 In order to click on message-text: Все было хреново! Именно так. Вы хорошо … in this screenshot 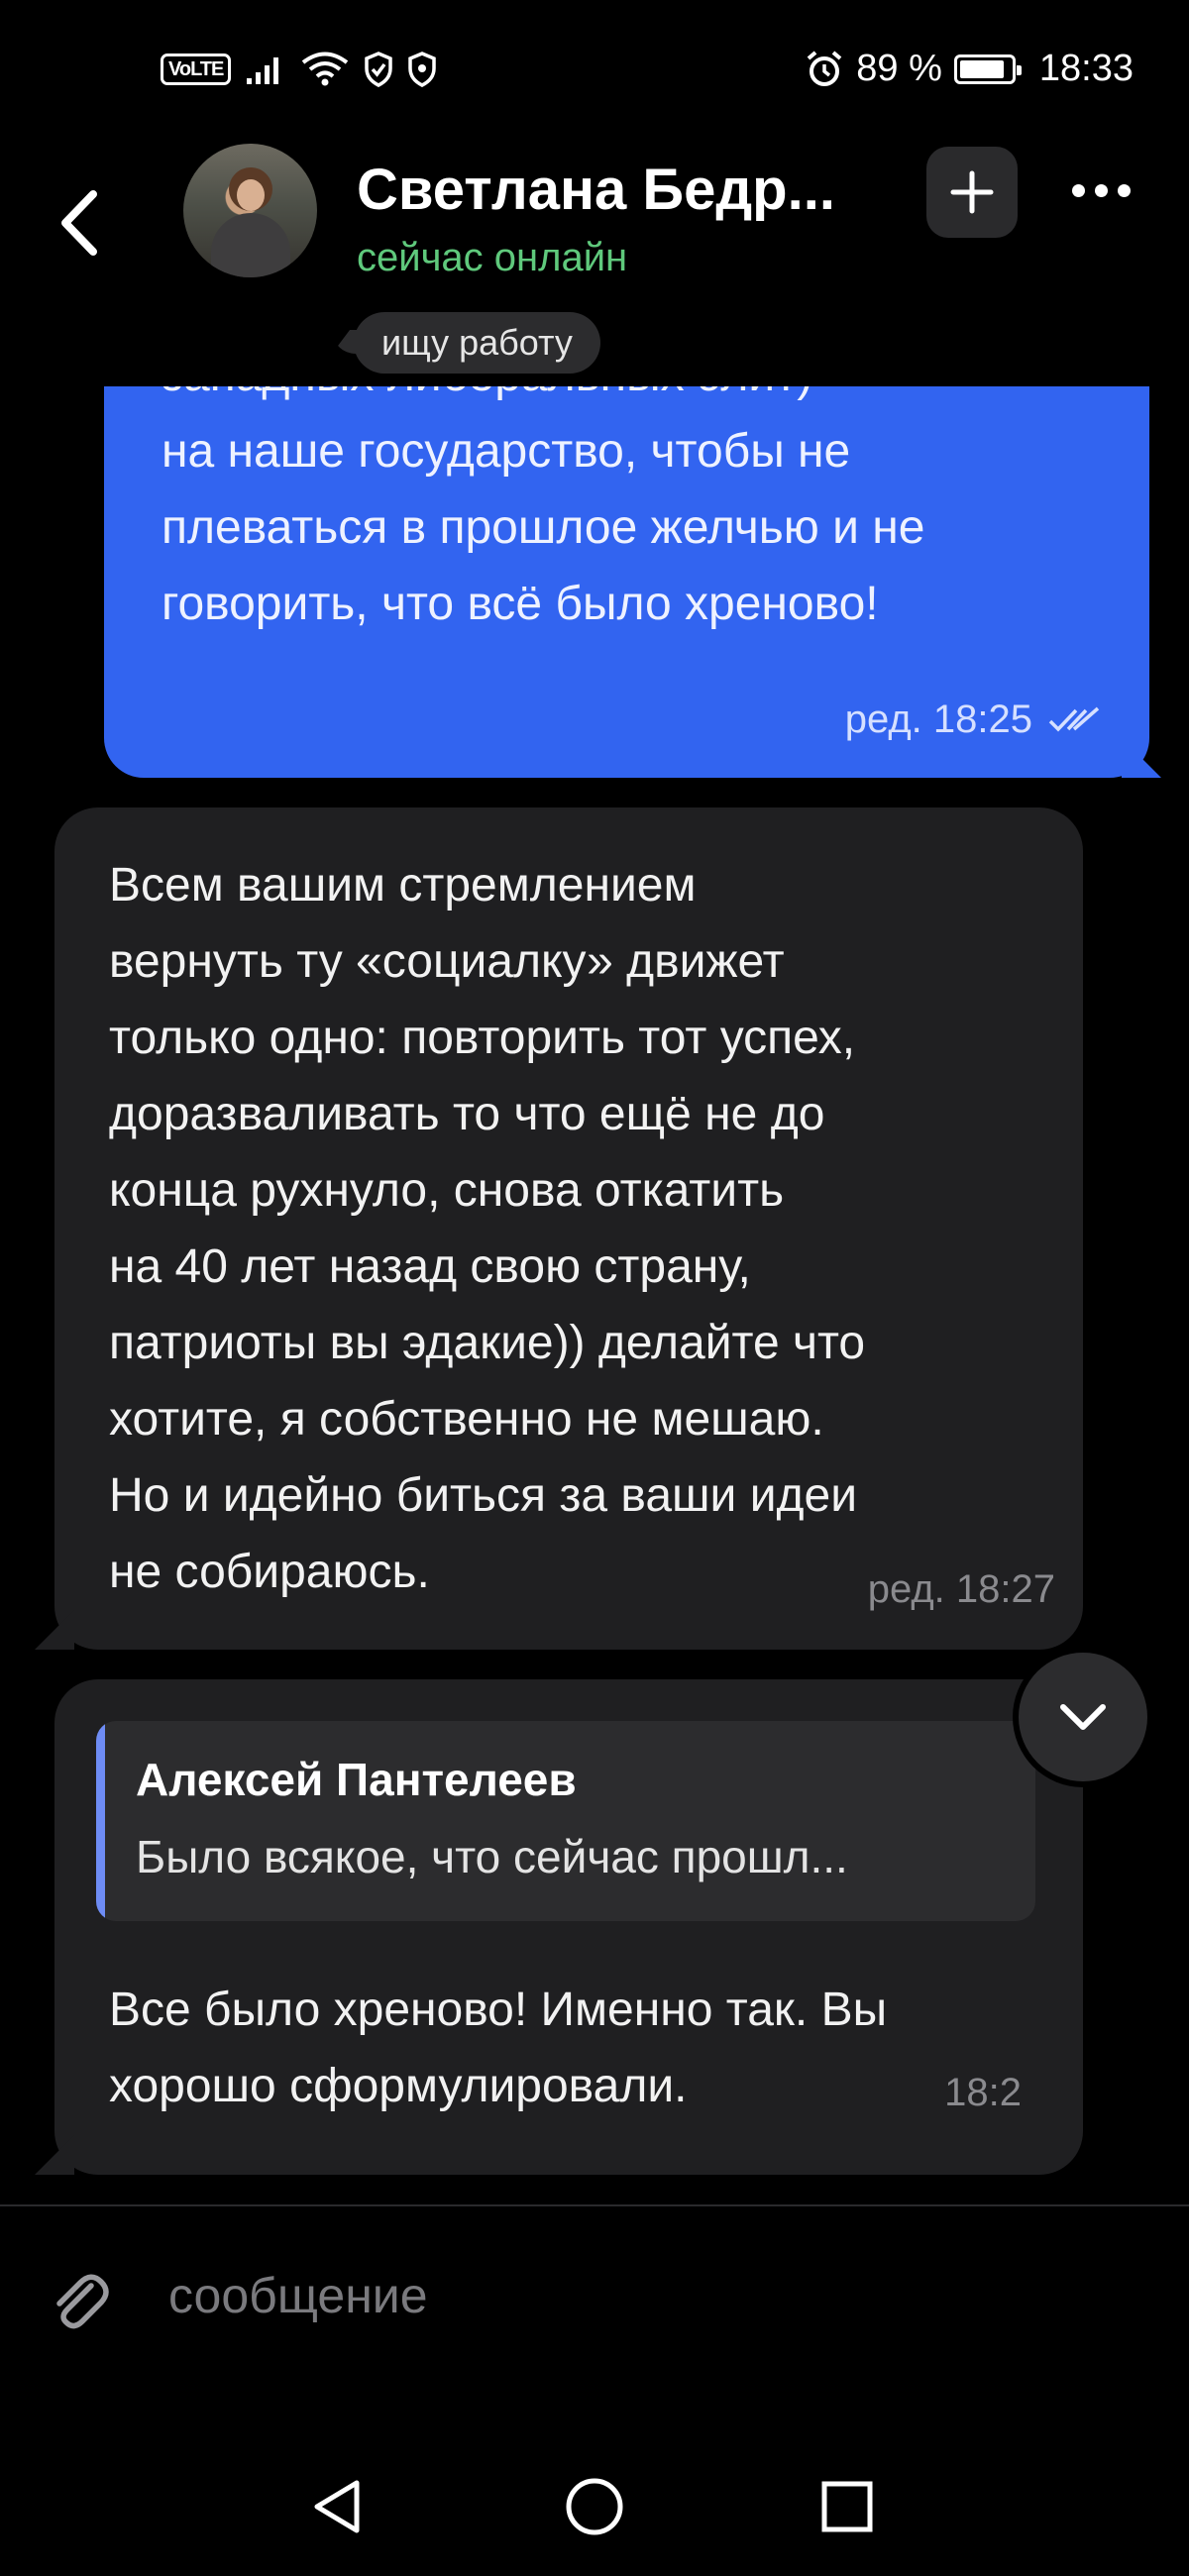, I will do `click(584, 2048)`.